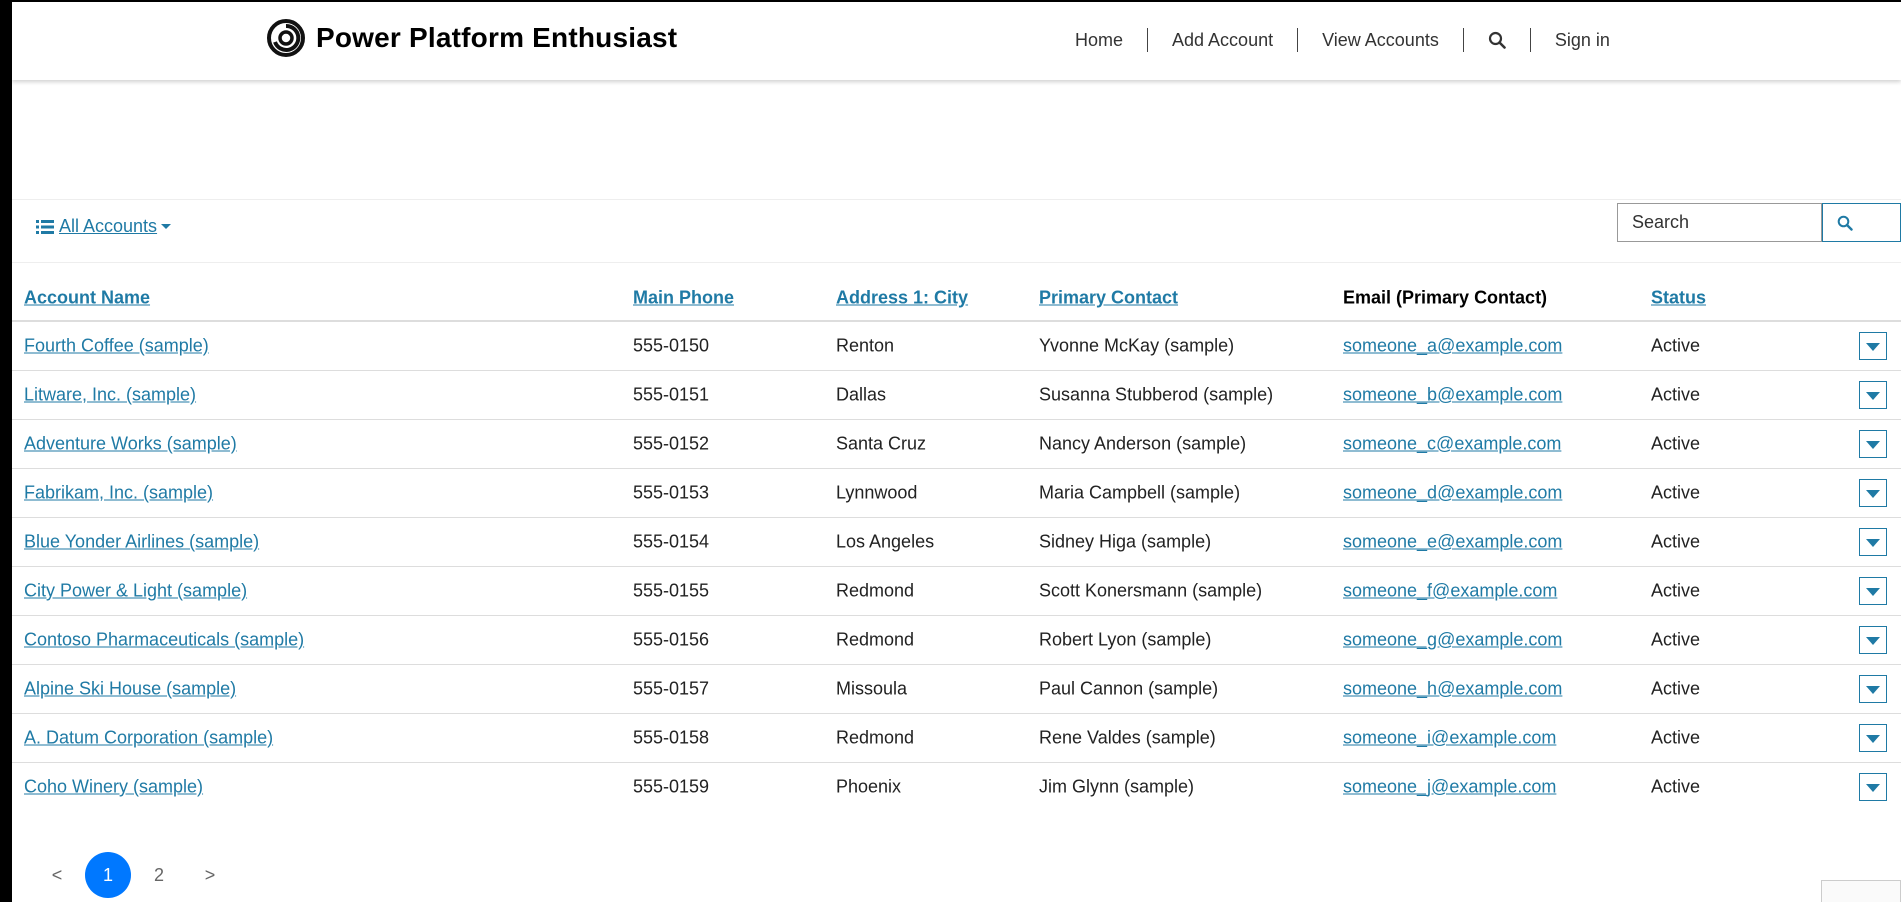 The height and width of the screenshot is (902, 1901). I want to click on pagination: < 1 2 >, so click(136, 875).